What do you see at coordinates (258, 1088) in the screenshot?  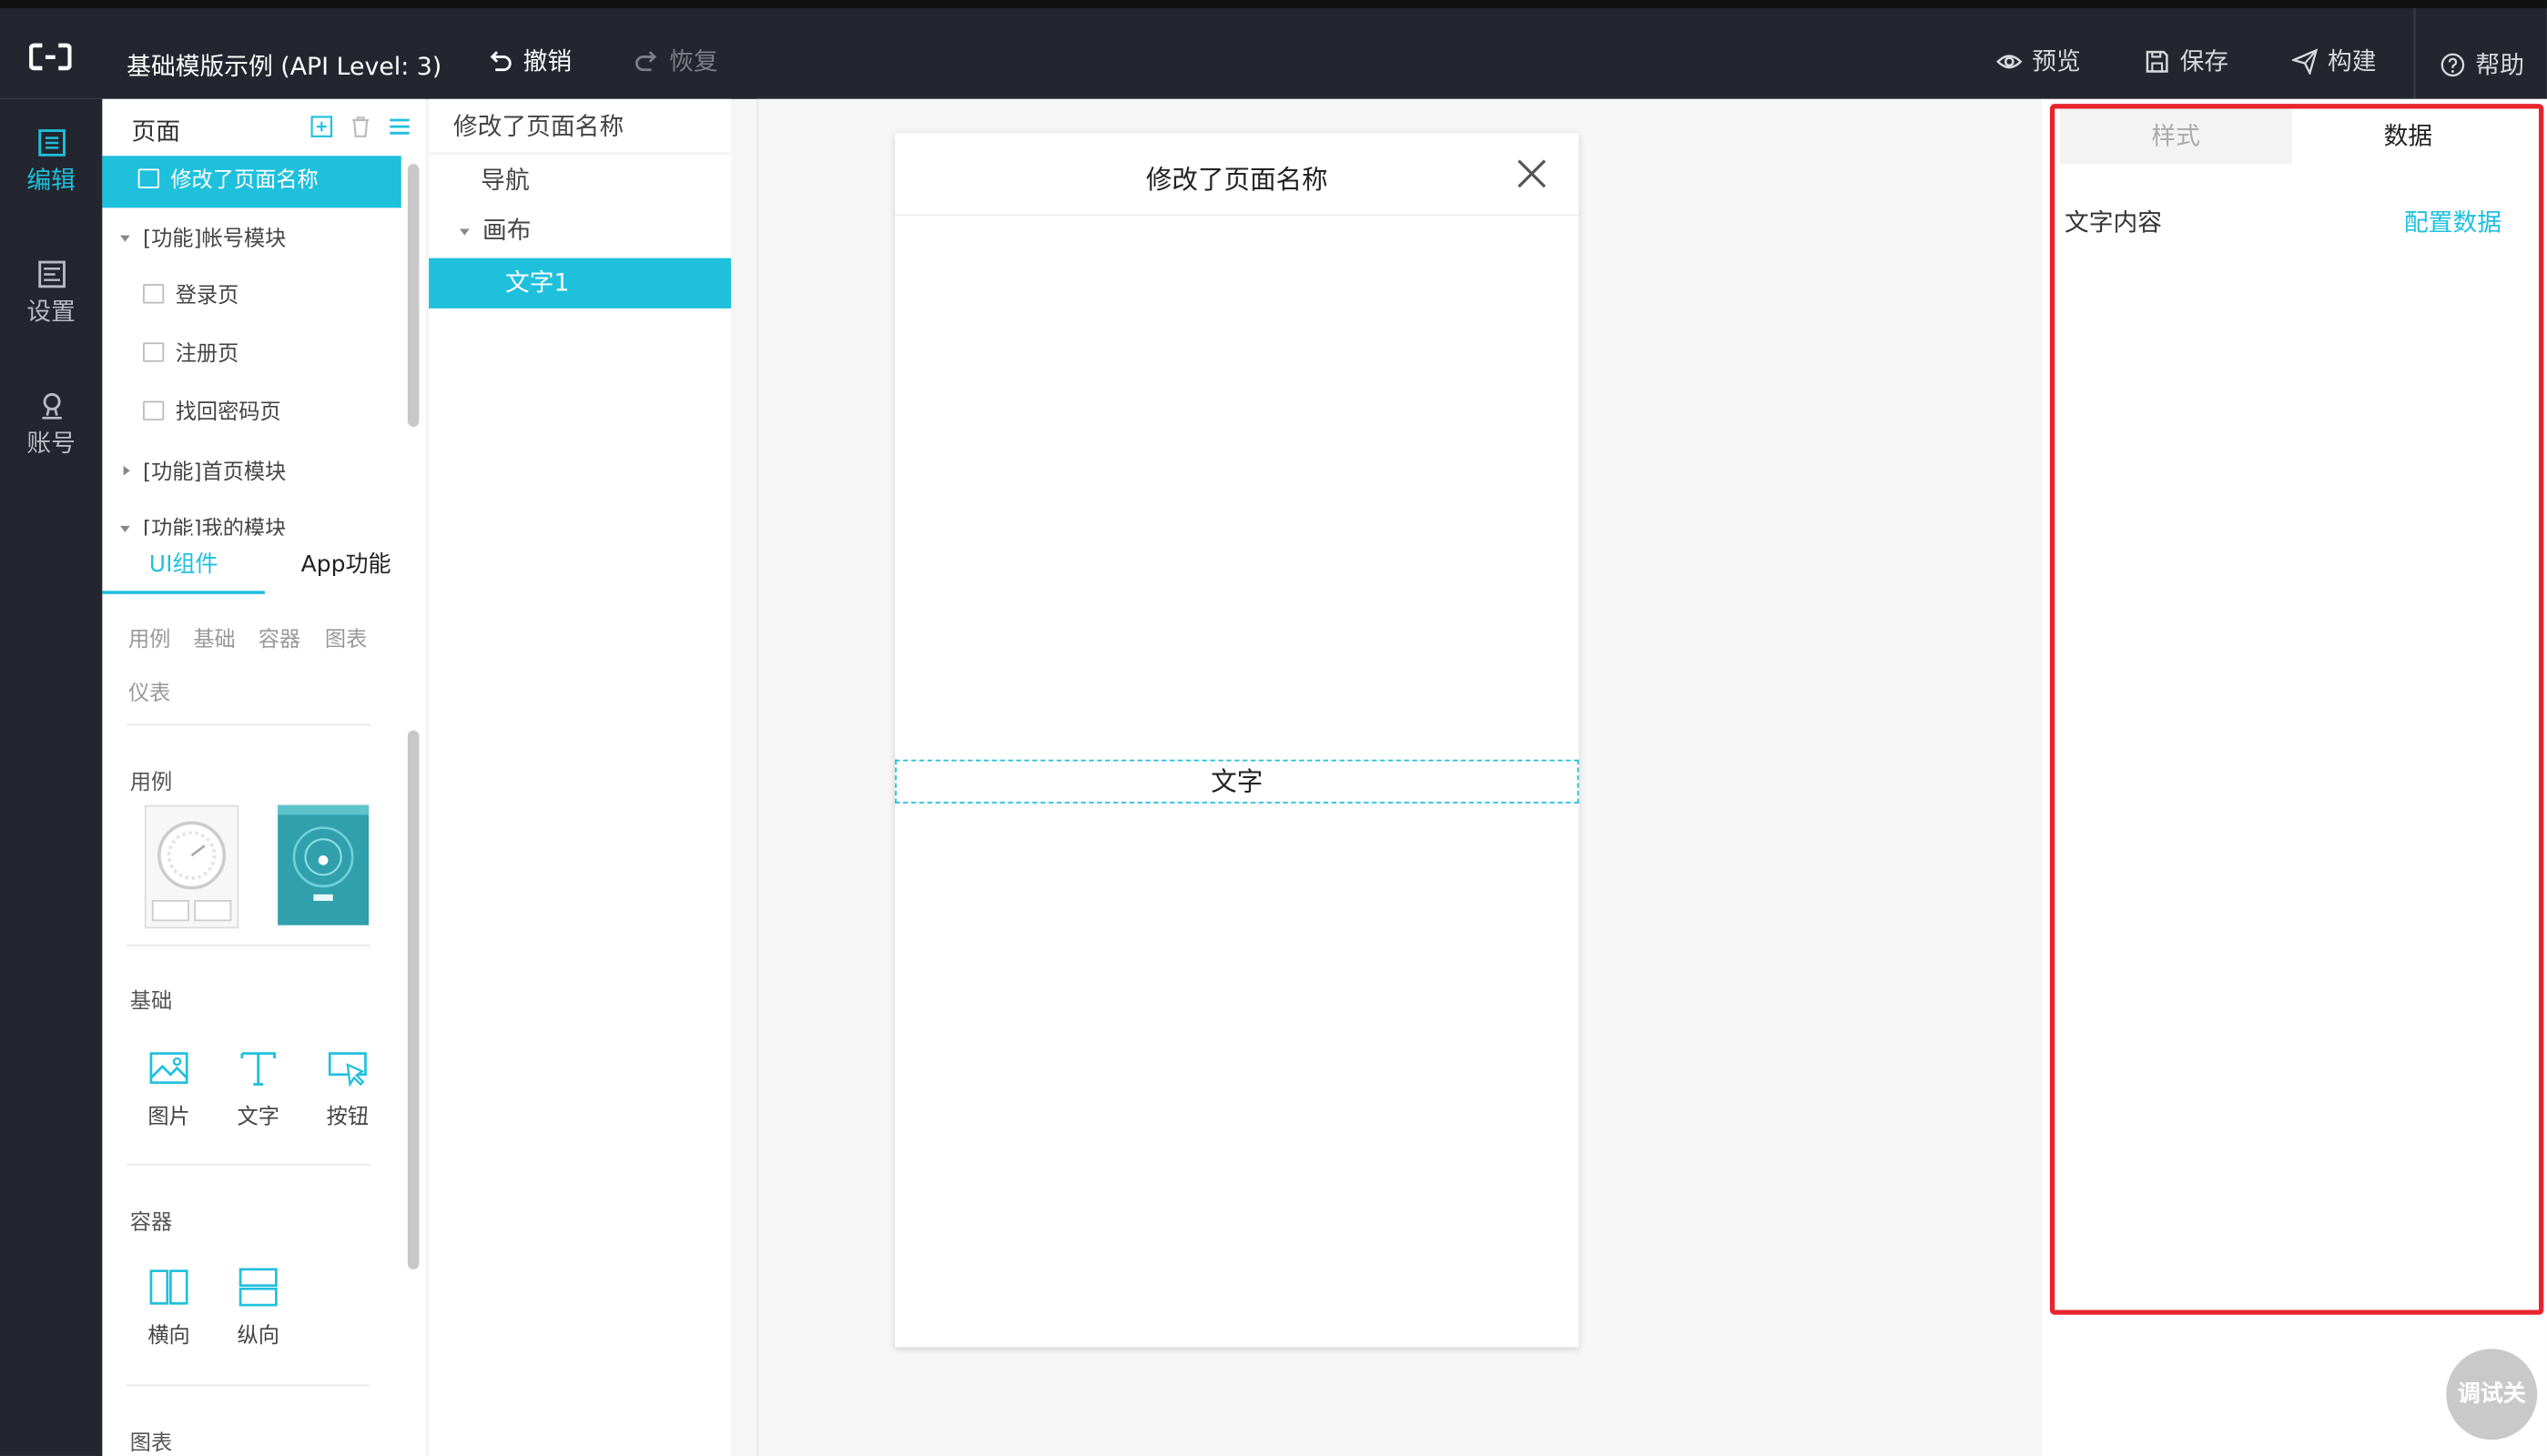 I see `component-text: 文字` at bounding box center [258, 1088].